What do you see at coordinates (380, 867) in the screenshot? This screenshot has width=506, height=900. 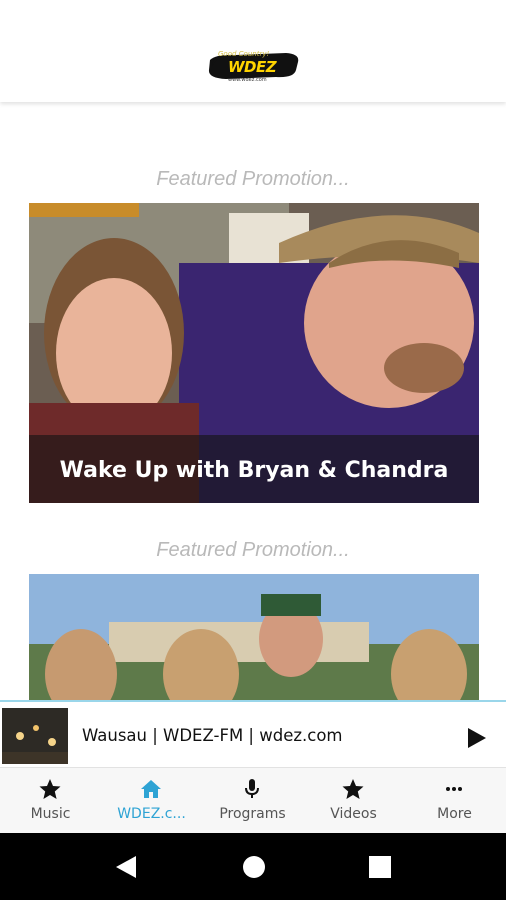 I see `recents-icon` at bounding box center [380, 867].